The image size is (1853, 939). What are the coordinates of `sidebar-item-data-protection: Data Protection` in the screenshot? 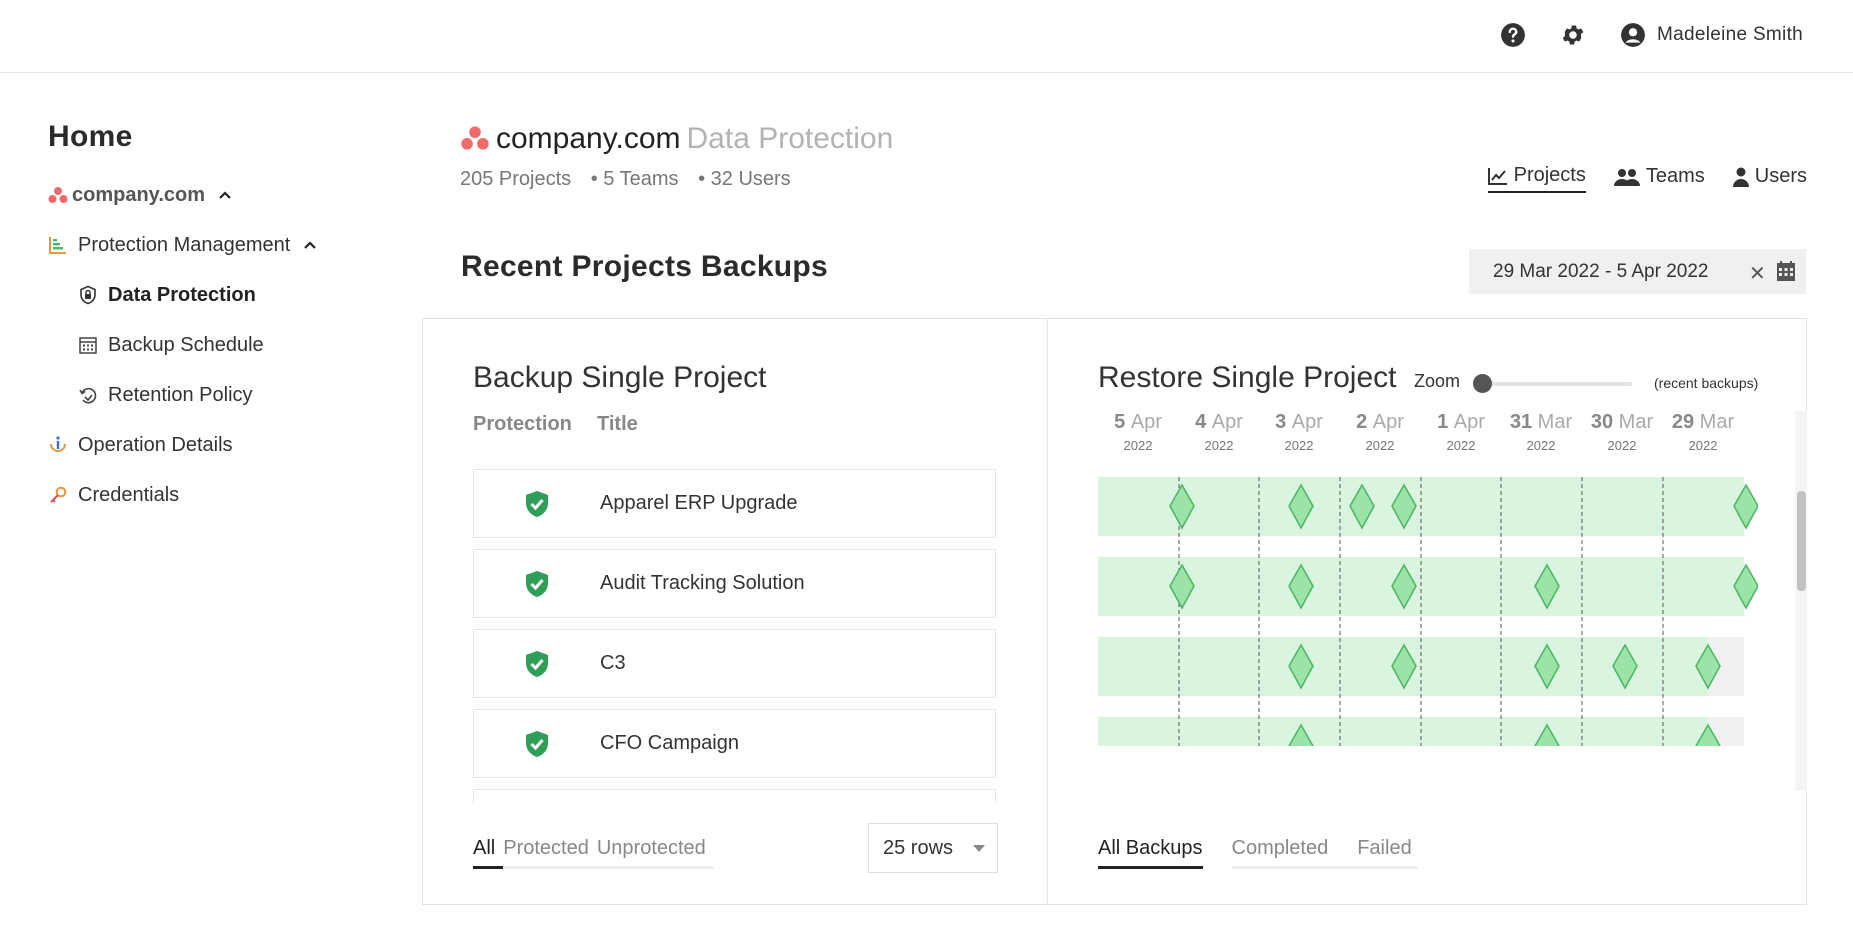 It's located at (167, 295).